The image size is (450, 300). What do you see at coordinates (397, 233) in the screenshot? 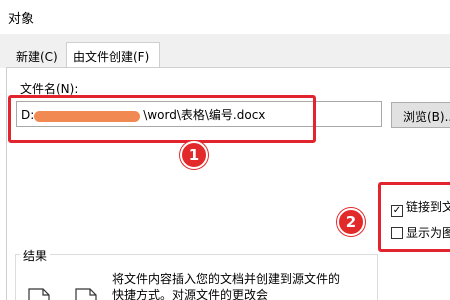
I see `display-as-icon-checkbox` at bounding box center [397, 233].